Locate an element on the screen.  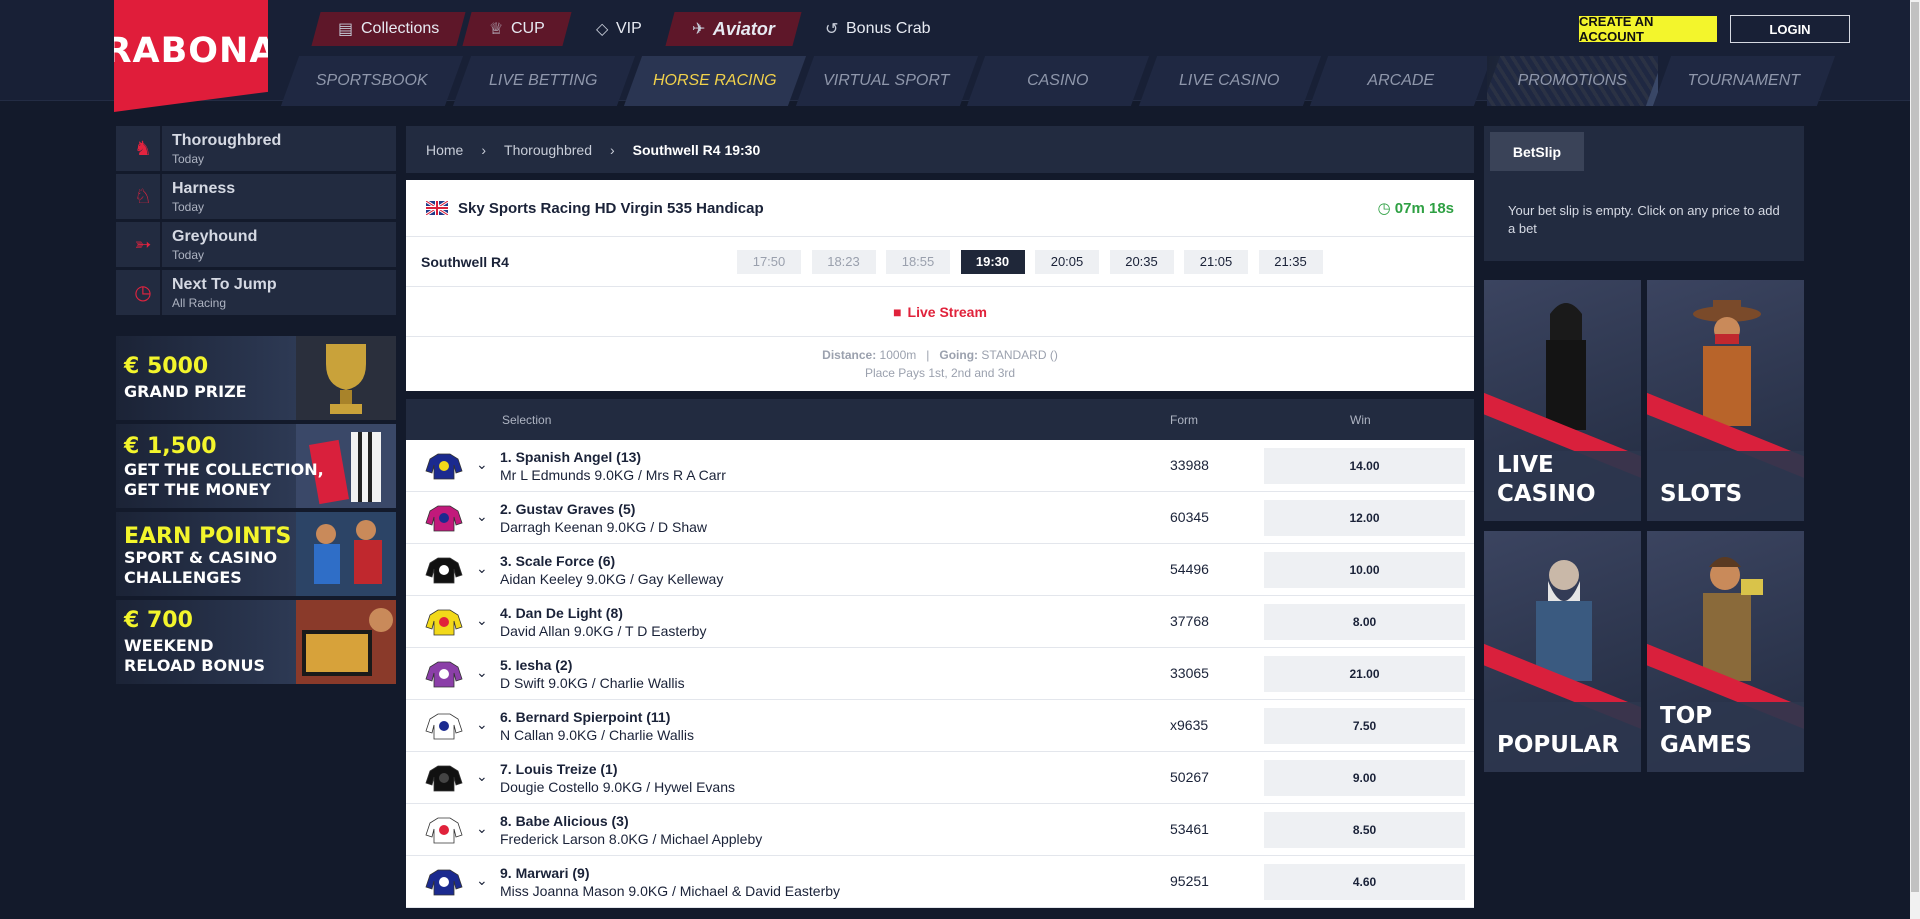
login-button: LOGIN is located at coordinates (1790, 29).